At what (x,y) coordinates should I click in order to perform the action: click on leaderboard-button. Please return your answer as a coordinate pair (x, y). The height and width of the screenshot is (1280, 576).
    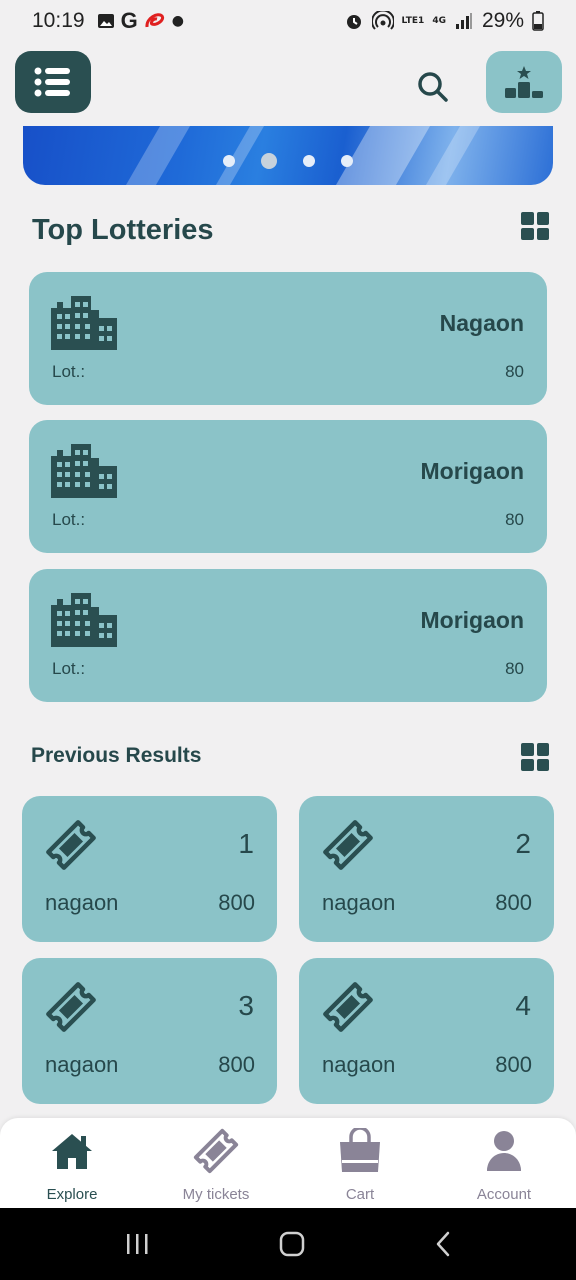
    Looking at the image, I should click on (524, 82).